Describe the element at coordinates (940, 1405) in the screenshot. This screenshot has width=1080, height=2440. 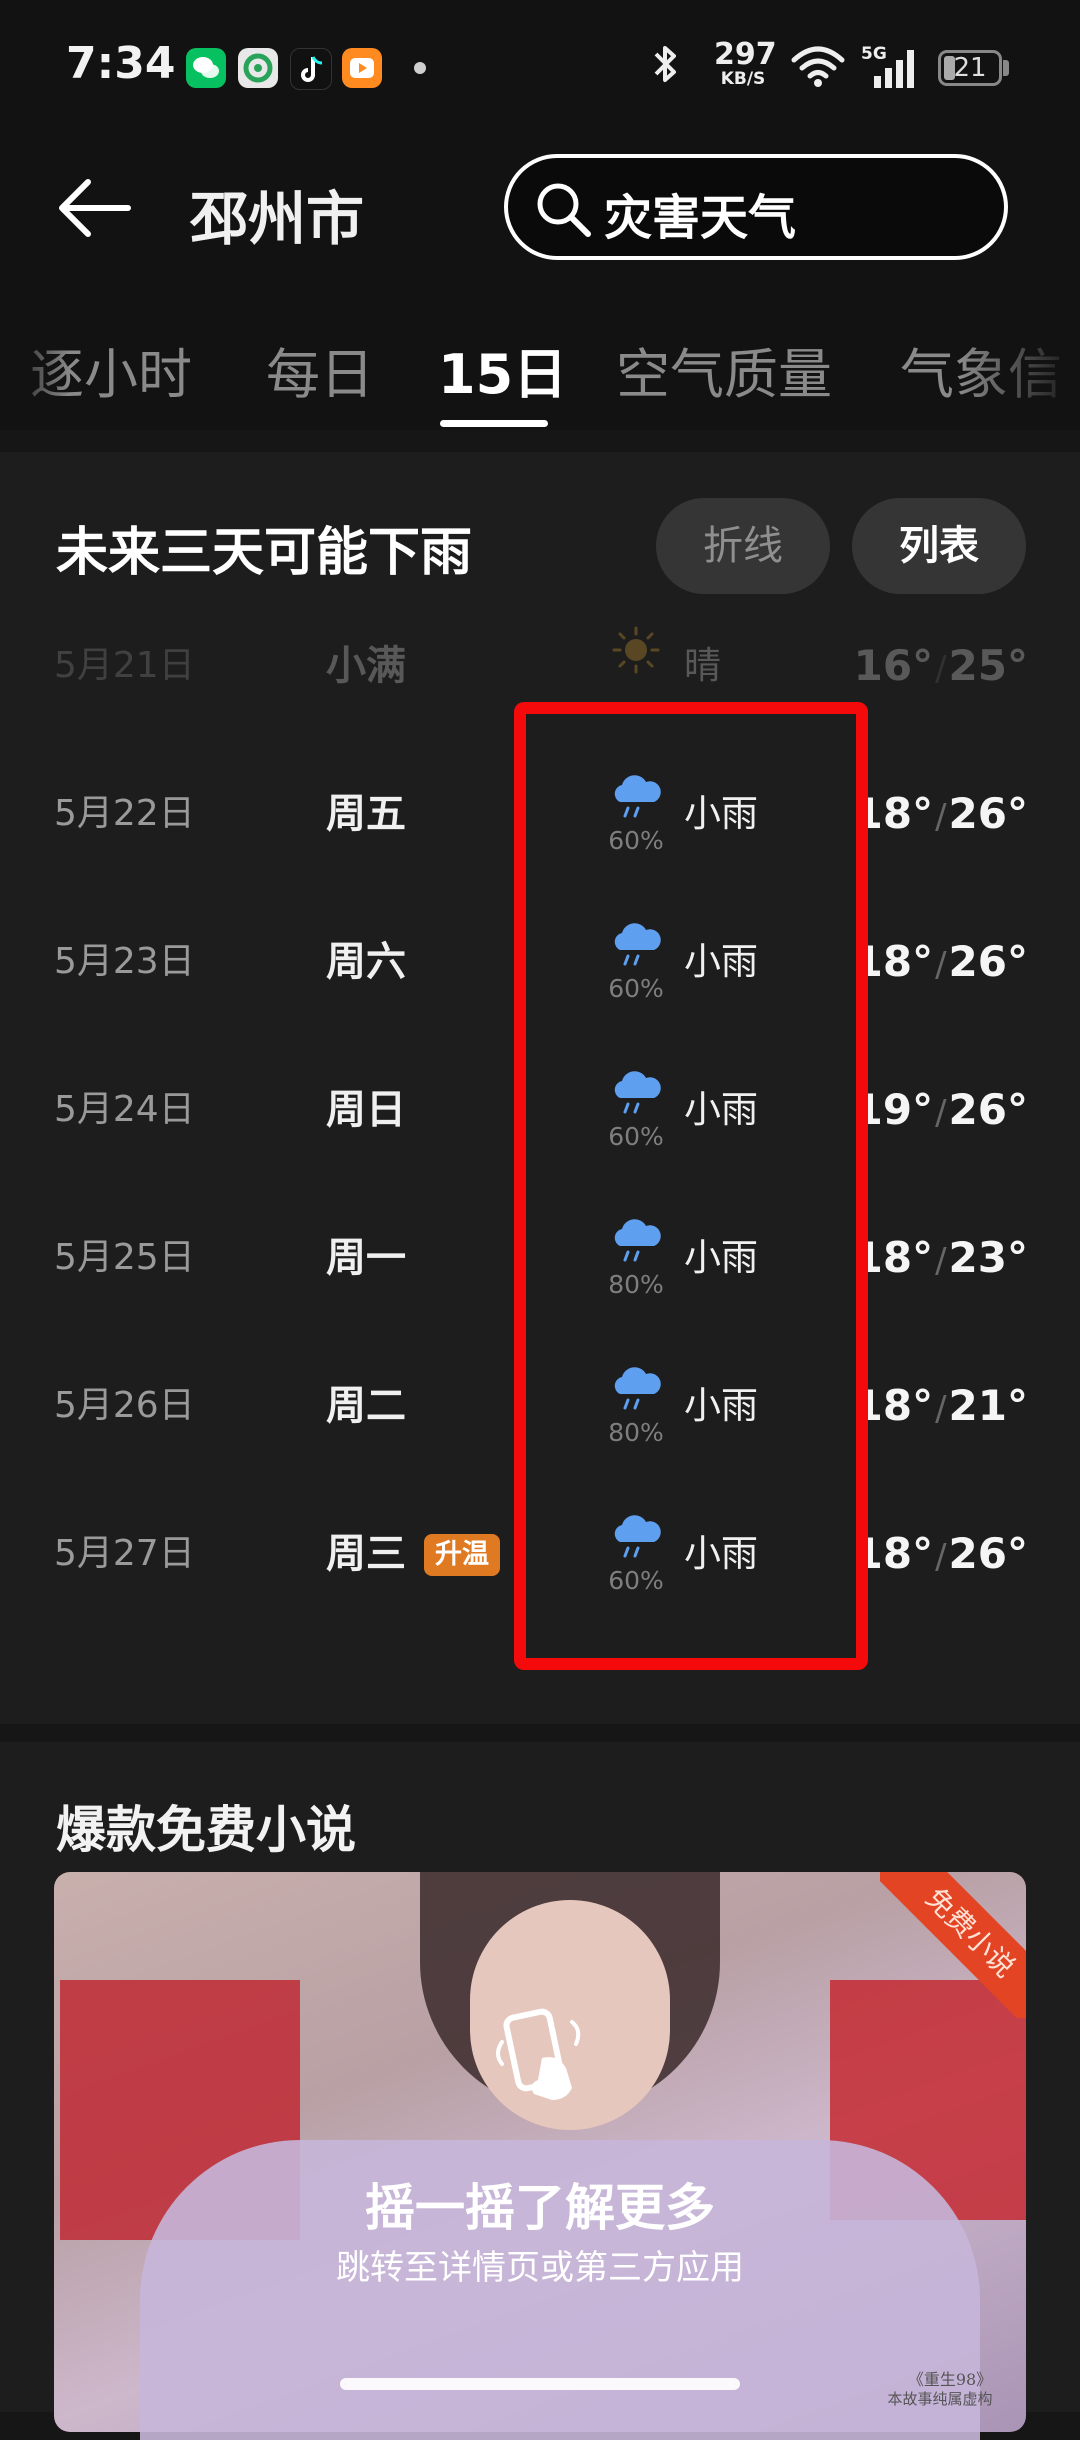
I see `forecast-temp: 18°/21°` at that location.